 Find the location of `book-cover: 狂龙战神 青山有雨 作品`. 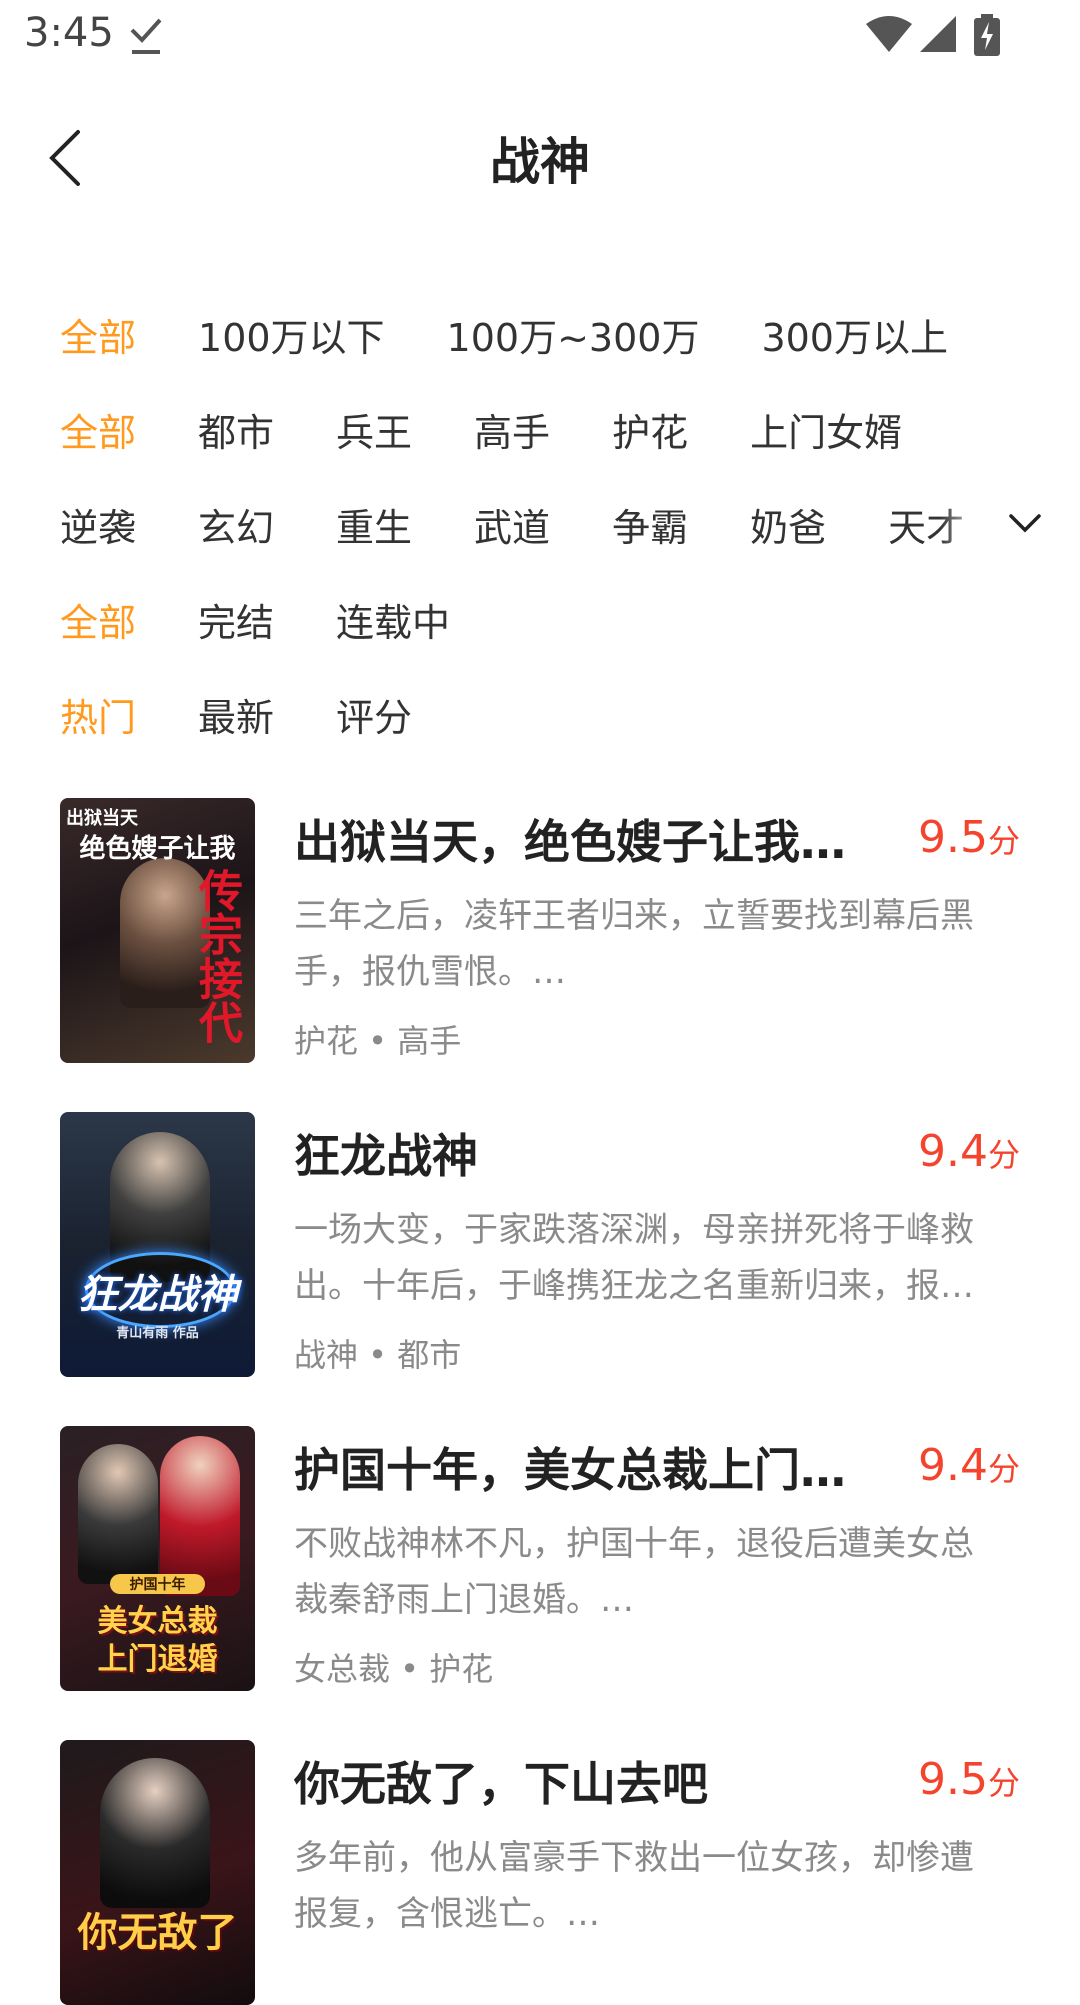

book-cover: 狂龙战神 青山有雨 作品 is located at coordinates (157, 1244).